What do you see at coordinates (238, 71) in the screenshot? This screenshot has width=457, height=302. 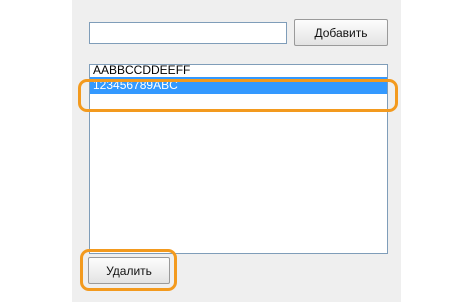 I see `list-item-first: AABBCCDDEEFF` at bounding box center [238, 71].